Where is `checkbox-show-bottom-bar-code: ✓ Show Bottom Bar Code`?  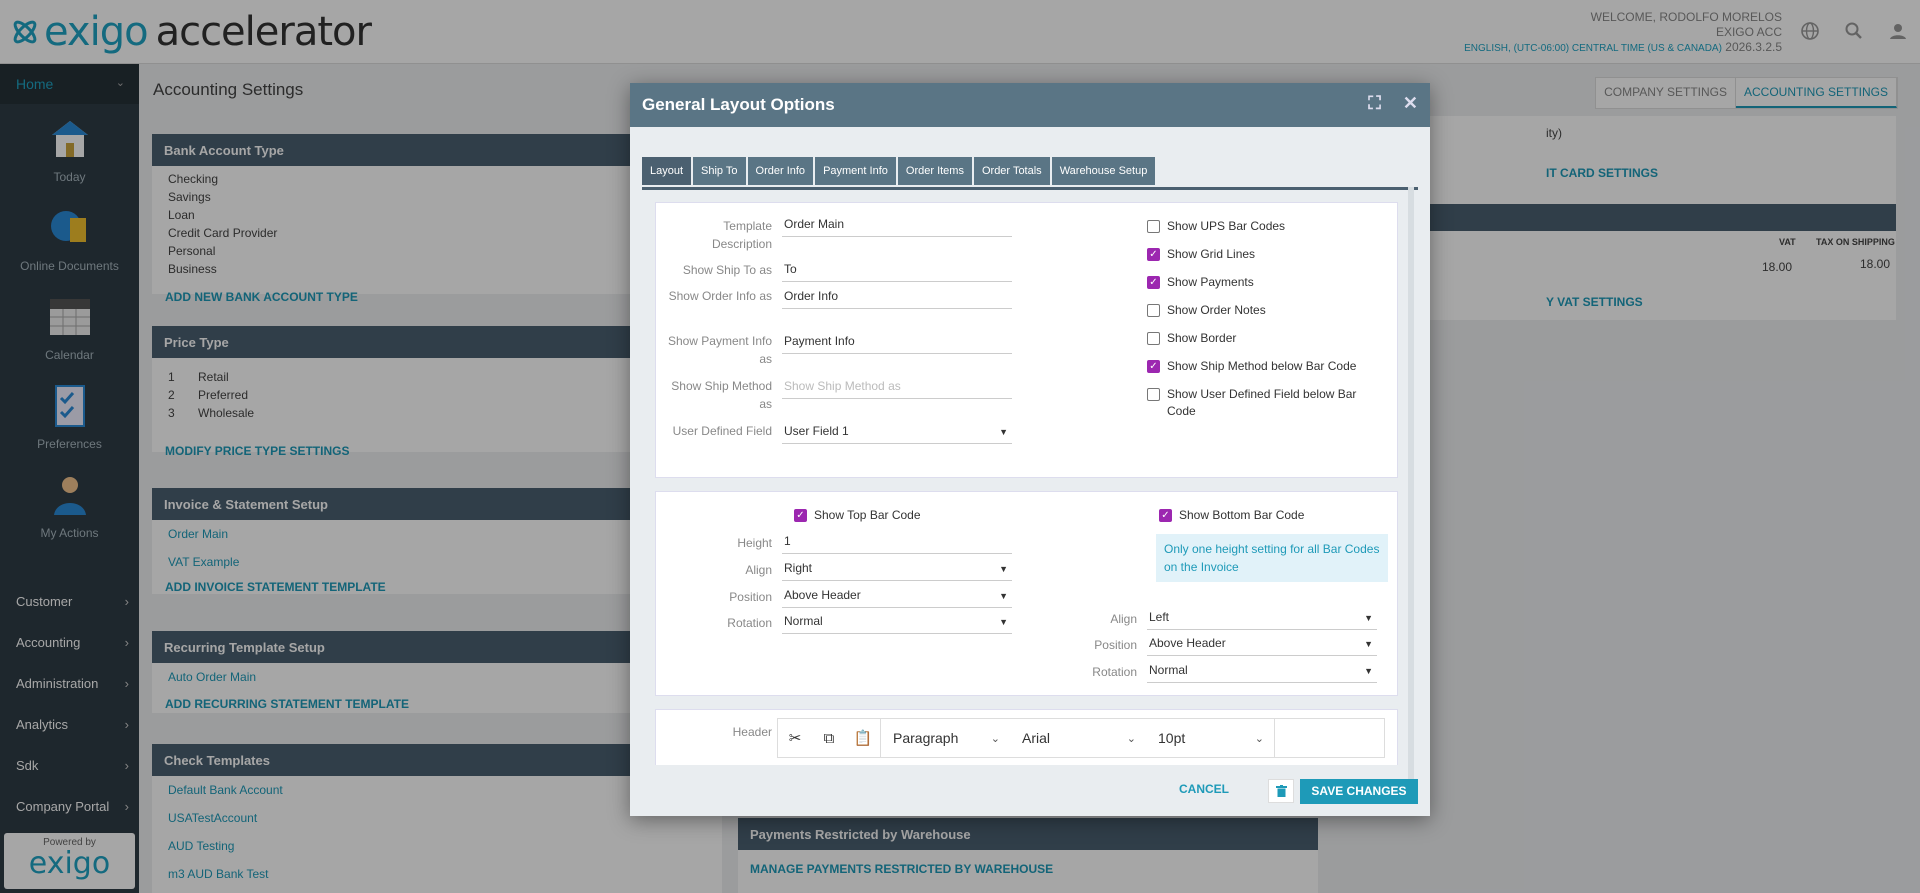 checkbox-show-bottom-bar-code: ✓ Show Bottom Bar Code is located at coordinates (1231, 515).